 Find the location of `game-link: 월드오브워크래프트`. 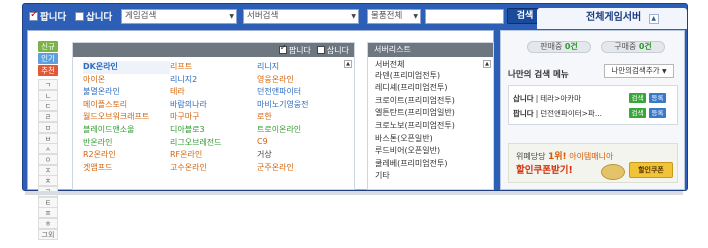

game-link: 월드오브워크래프트 is located at coordinates (126, 117).